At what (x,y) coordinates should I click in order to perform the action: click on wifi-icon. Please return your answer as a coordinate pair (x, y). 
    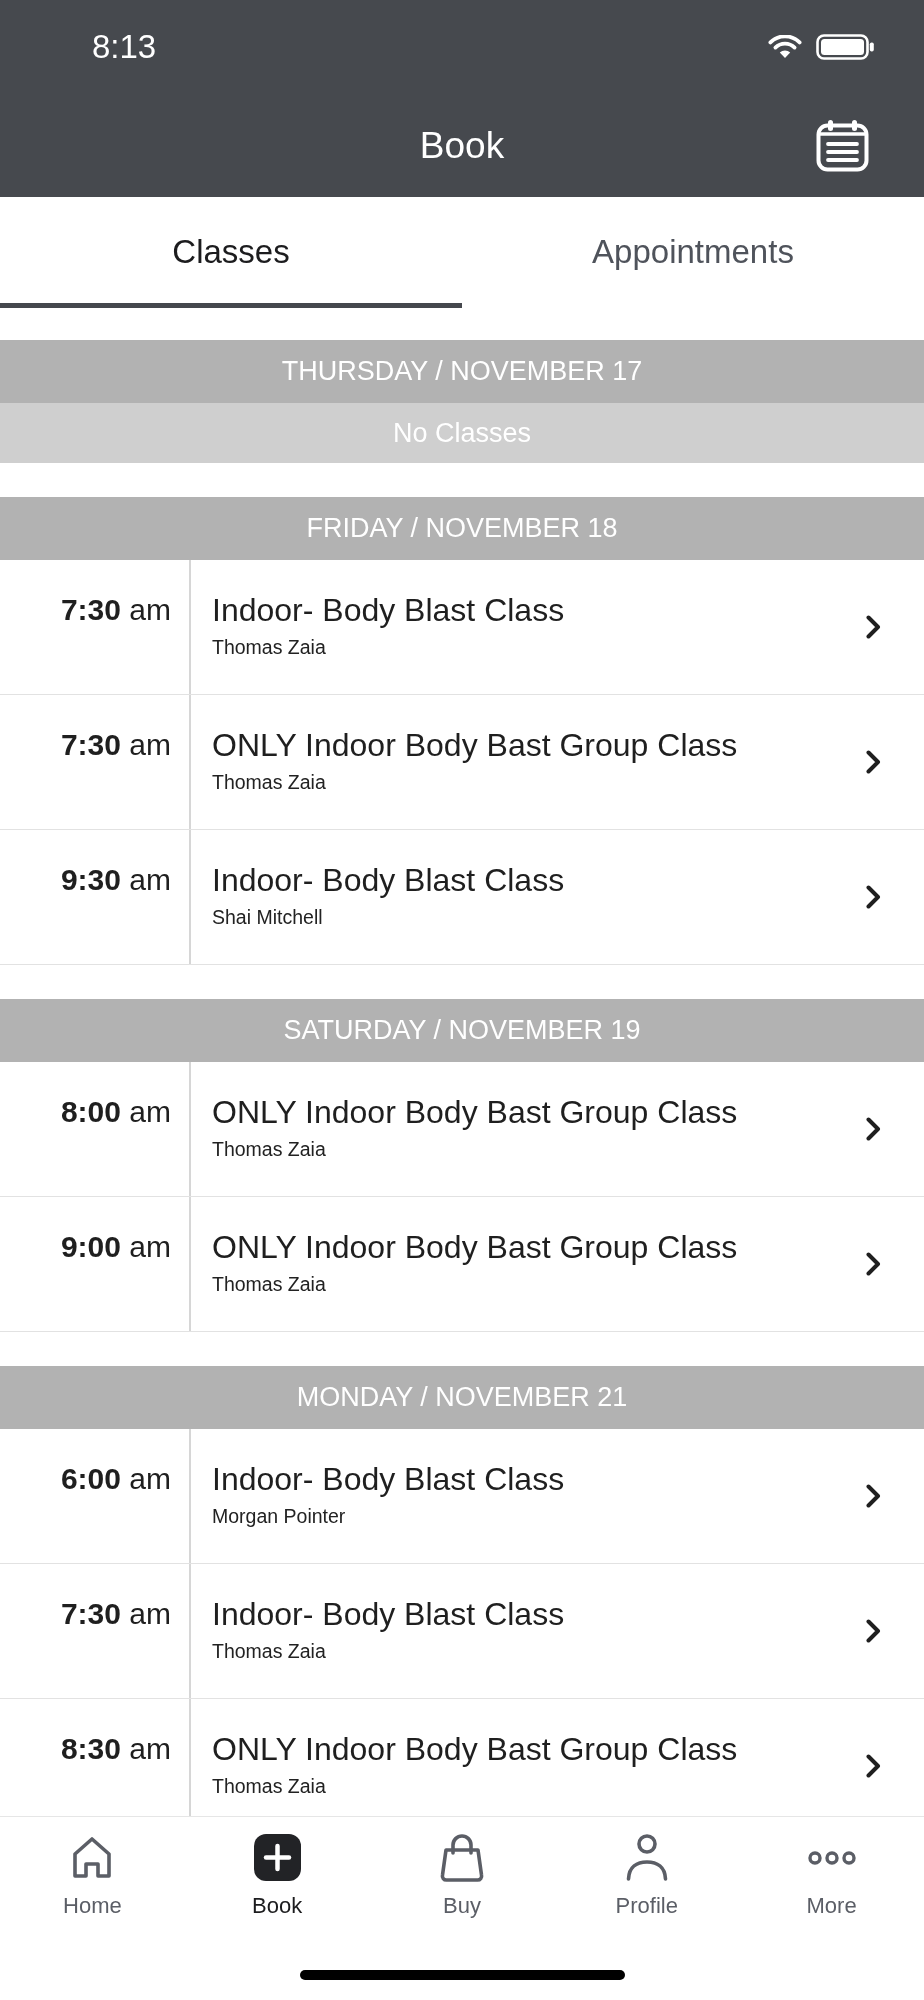
    Looking at the image, I should click on (785, 47).